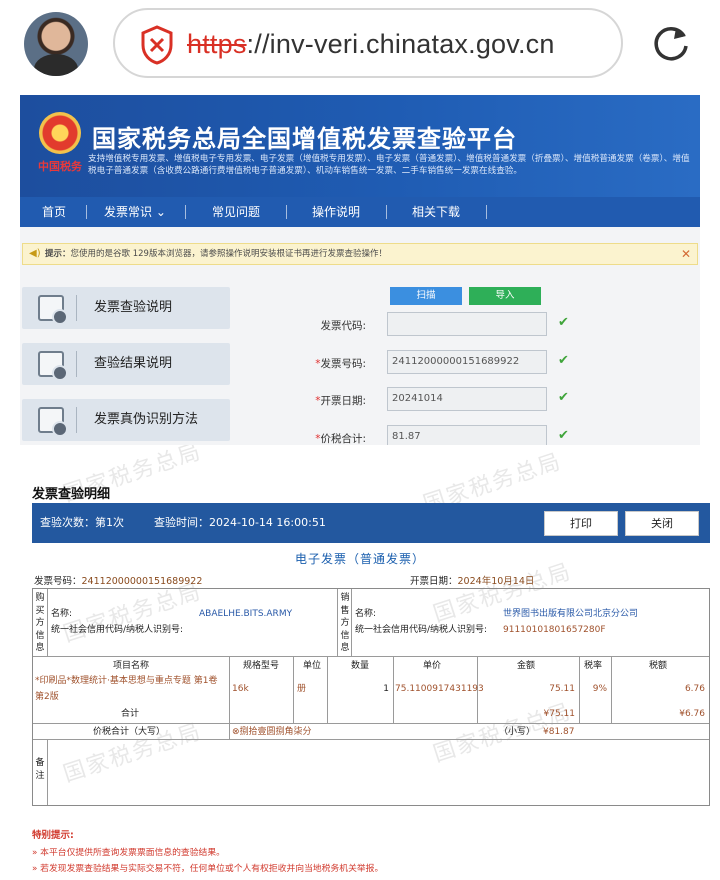 The height and width of the screenshot is (880, 720). I want to click on total-upper-label: 价税合计（大写）, so click(129, 732).